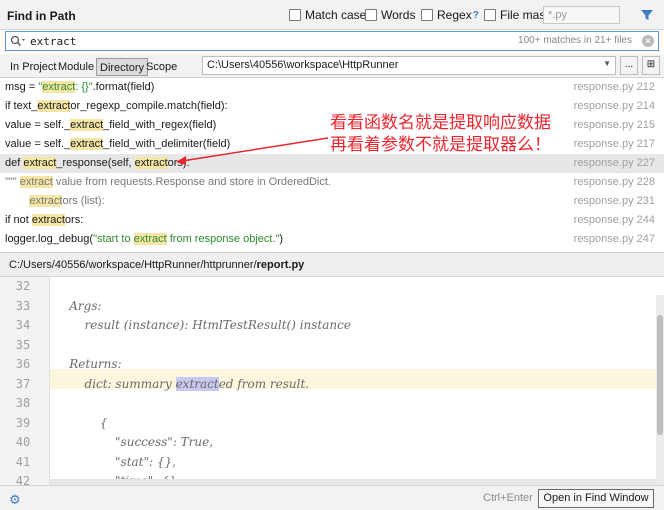 This screenshot has height=510, width=664. I want to click on line-number: 37, so click(23, 384).